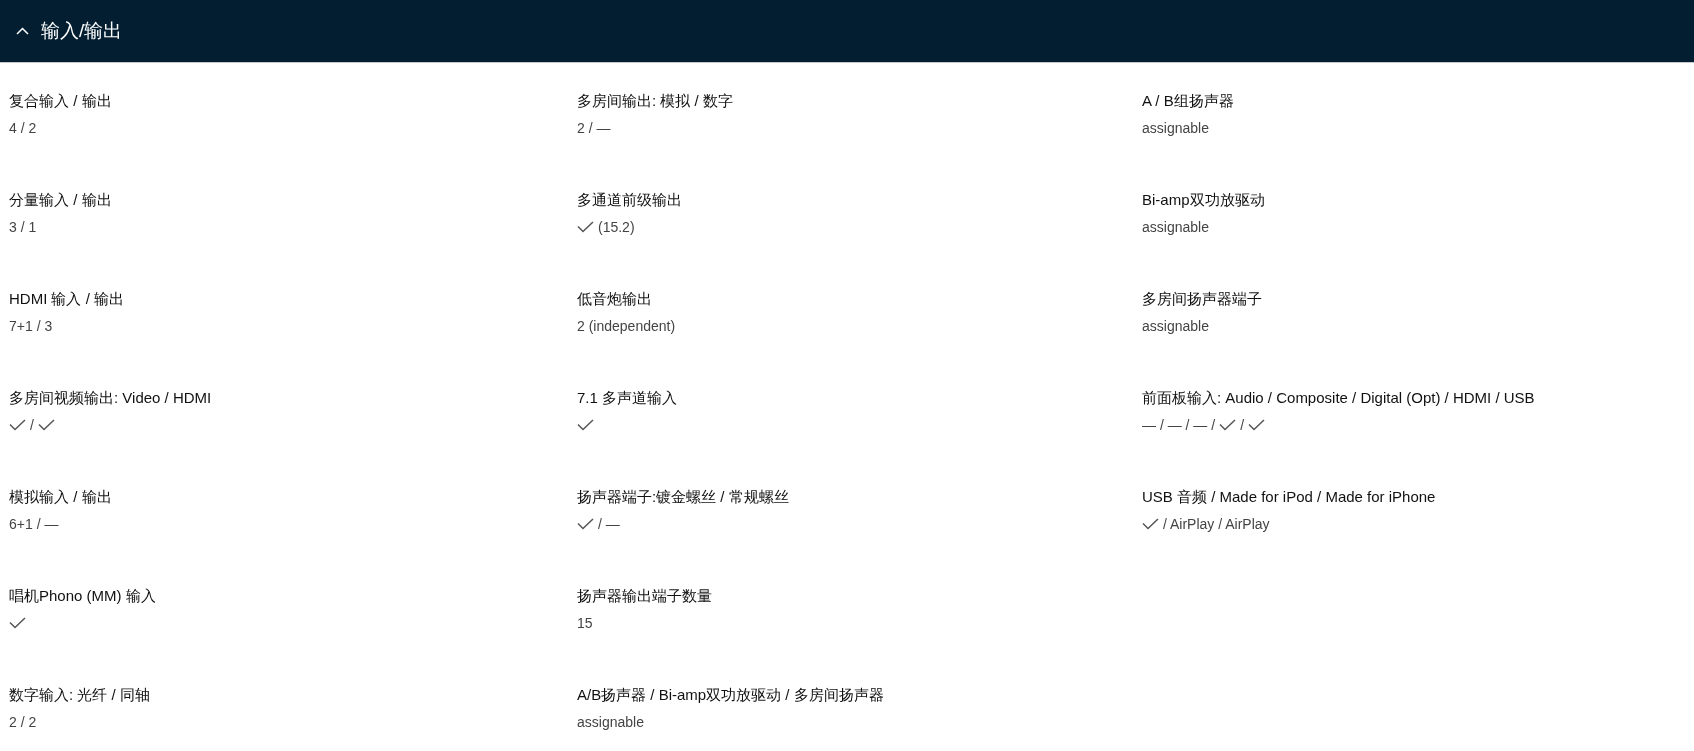 Image resolution: width=1694 pixels, height=751 pixels. What do you see at coordinates (626, 326) in the screenshot?
I see `spec-value: 2 (independent)` at bounding box center [626, 326].